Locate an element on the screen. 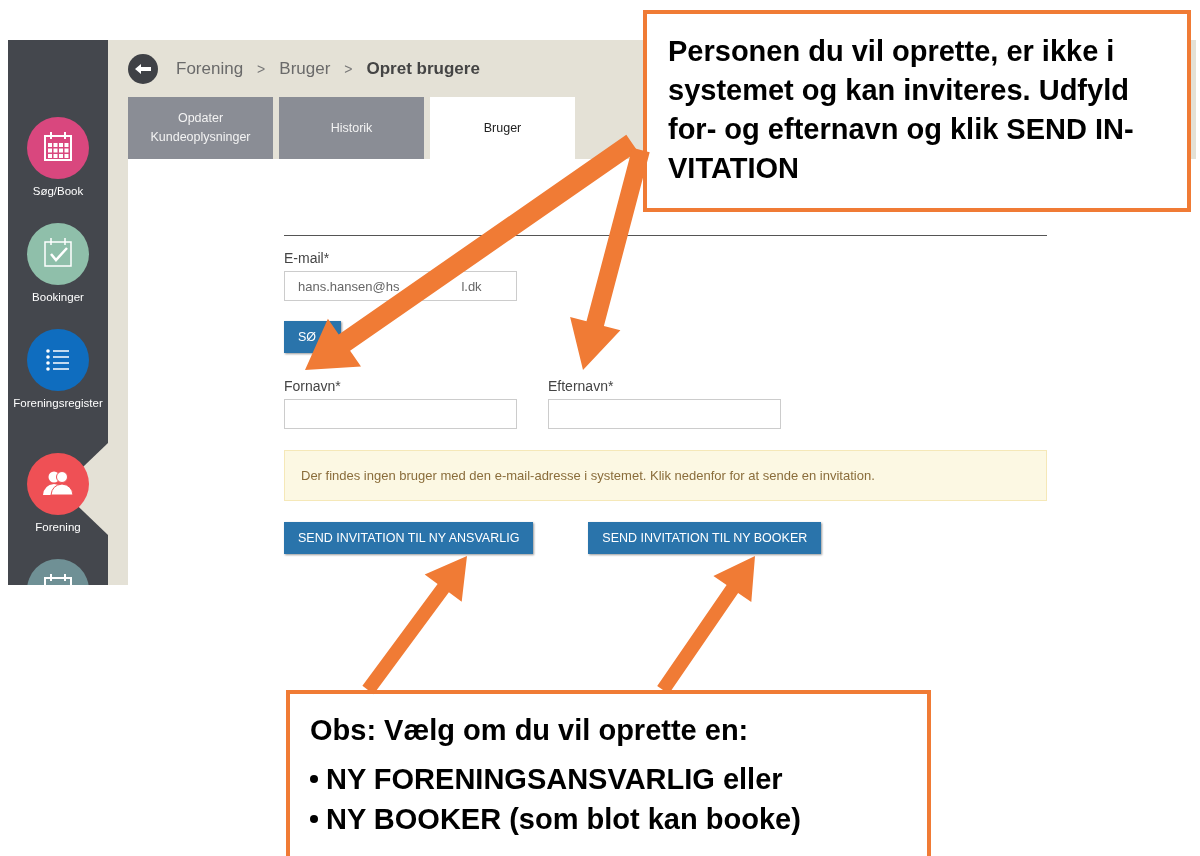 The width and height of the screenshot is (1200, 856). callout-text: Obs: Vælg om du vil oprette en: is located at coordinates (530, 730).